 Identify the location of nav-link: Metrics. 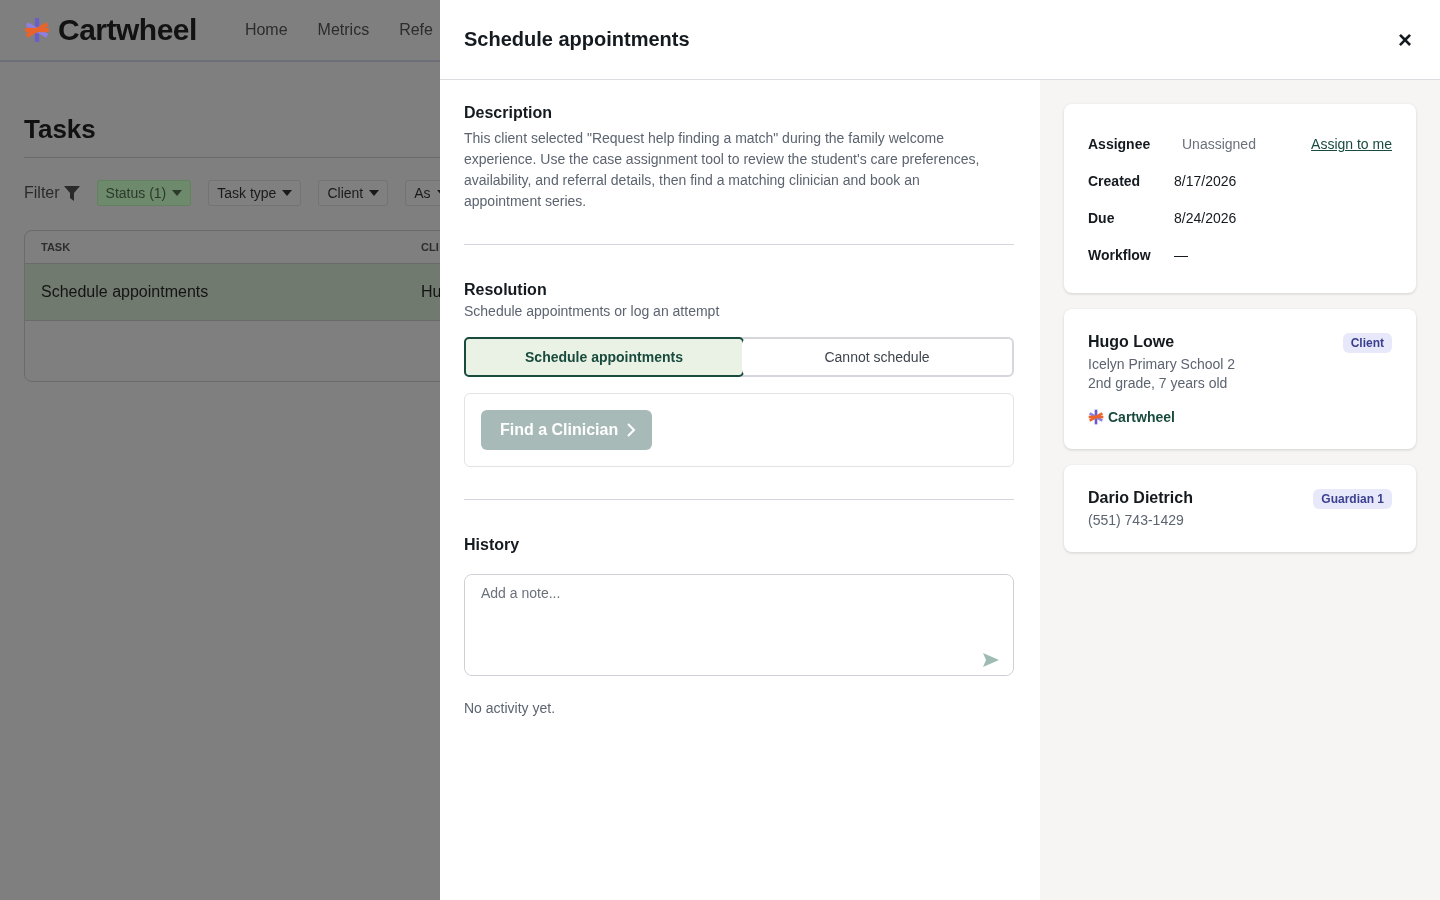
(343, 30).